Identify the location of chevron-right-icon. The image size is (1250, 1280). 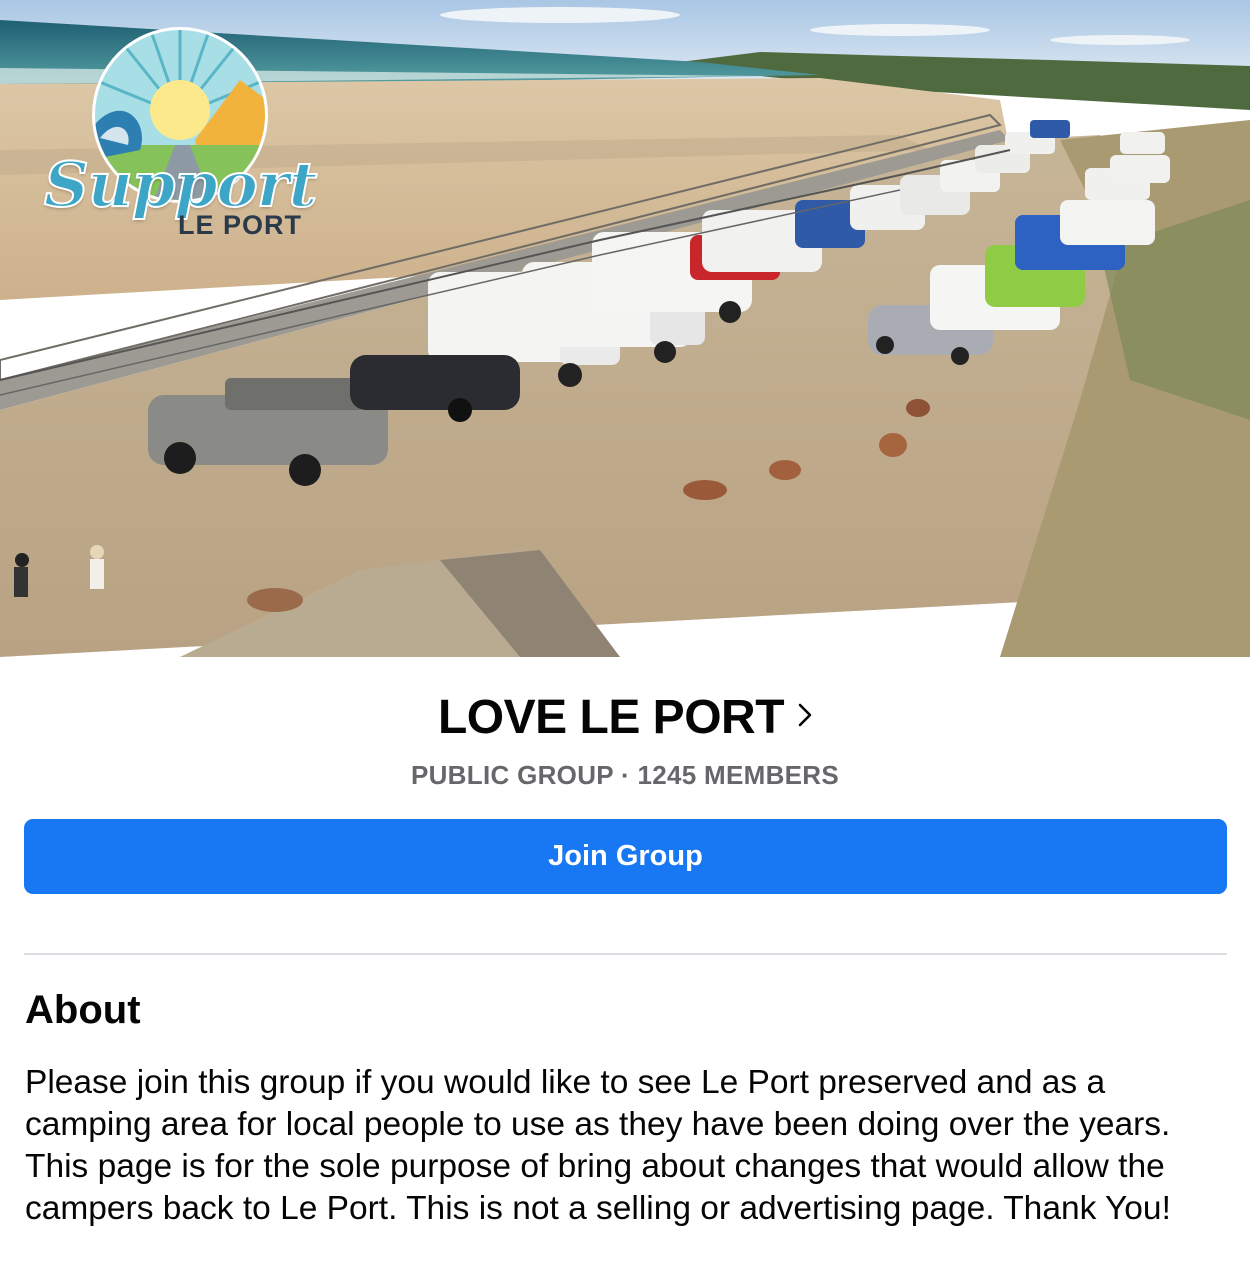
(805, 717).